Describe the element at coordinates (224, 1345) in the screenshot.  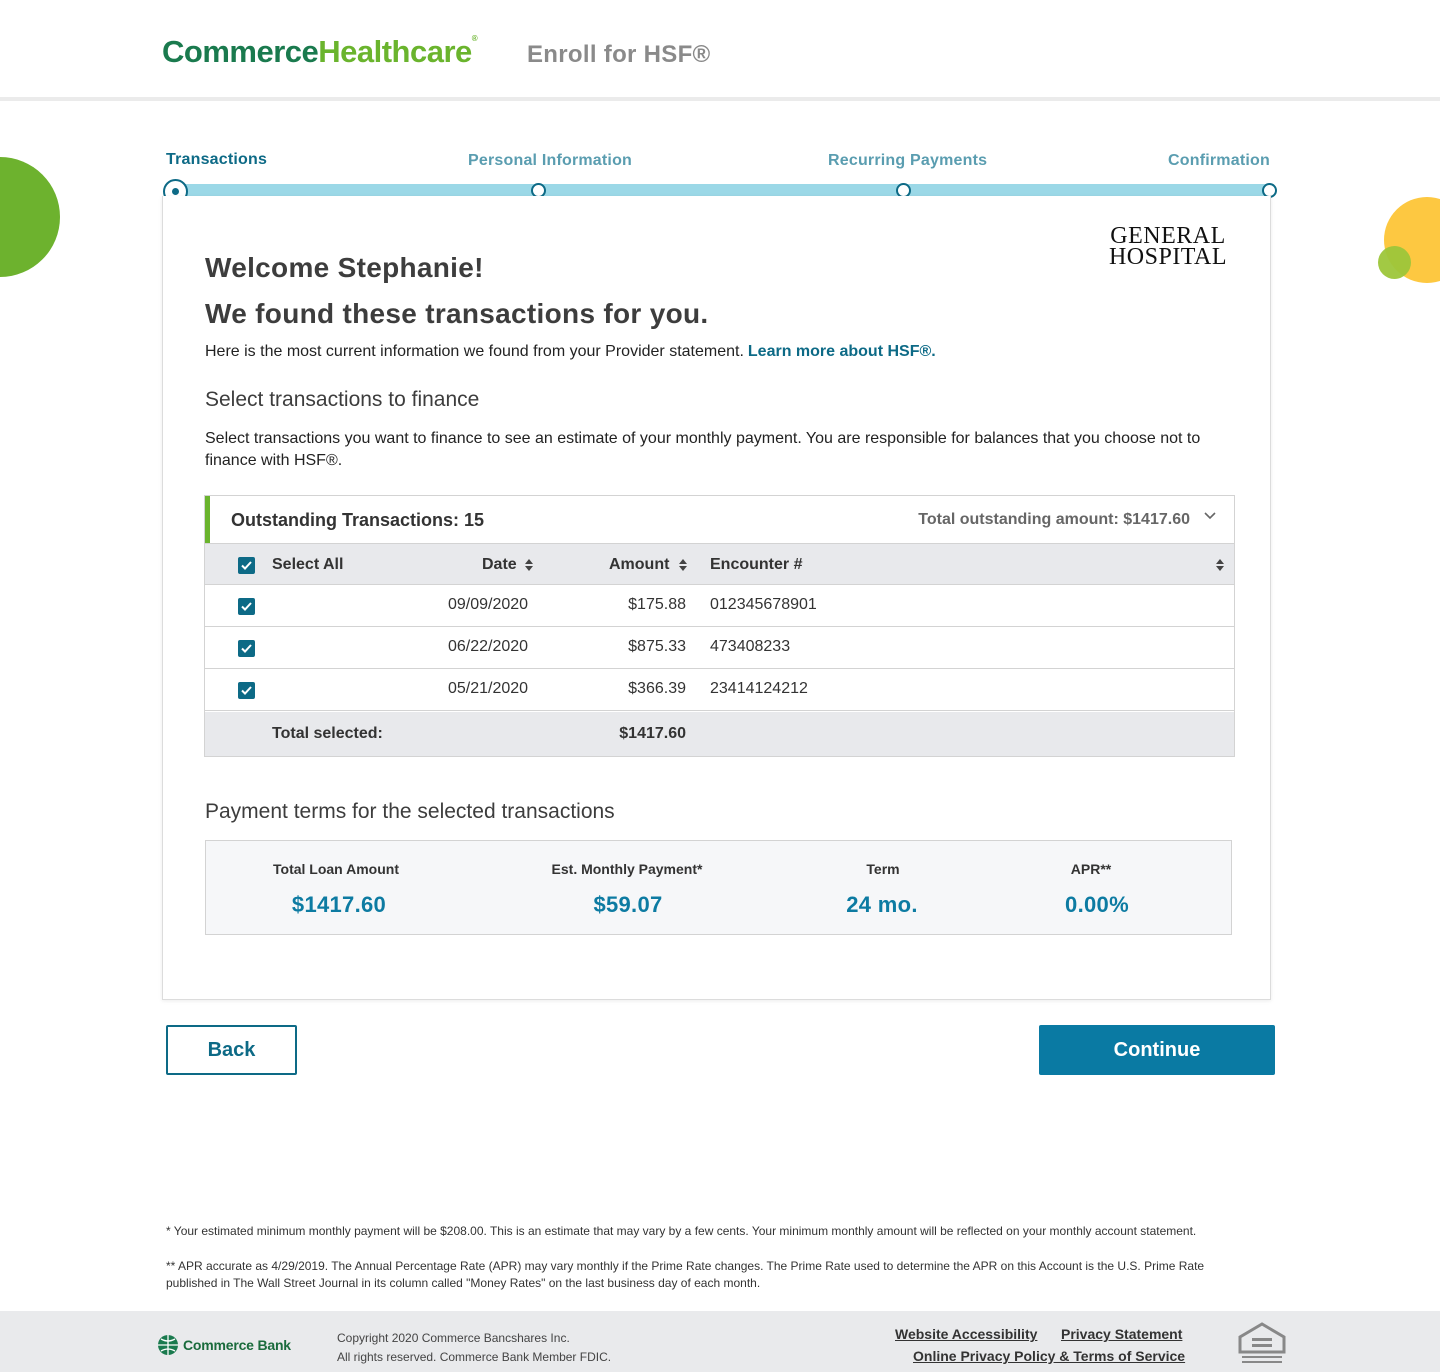
I see `commerce-bank-logo: Commerce Bank` at that location.